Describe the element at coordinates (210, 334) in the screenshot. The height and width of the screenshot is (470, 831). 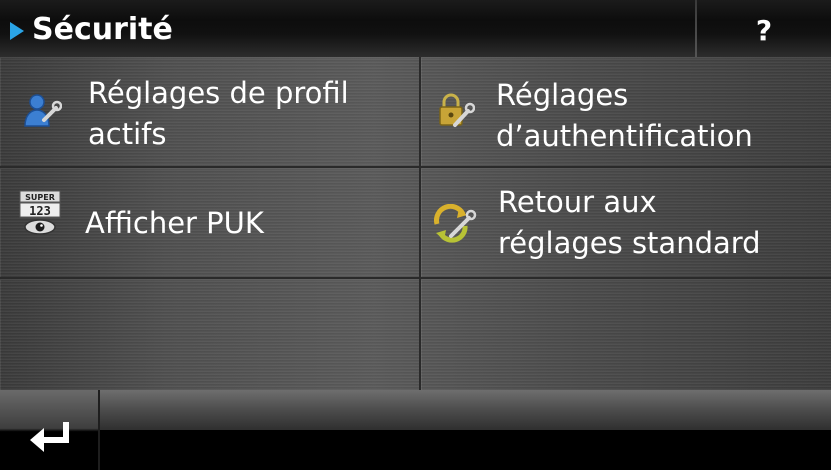
I see `empty-cell-left` at that location.